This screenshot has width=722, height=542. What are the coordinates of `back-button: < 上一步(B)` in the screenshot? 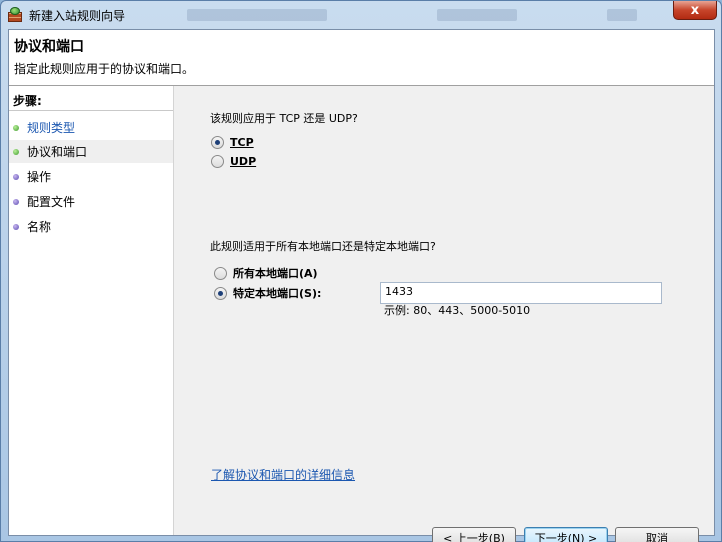 It's located at (474, 534).